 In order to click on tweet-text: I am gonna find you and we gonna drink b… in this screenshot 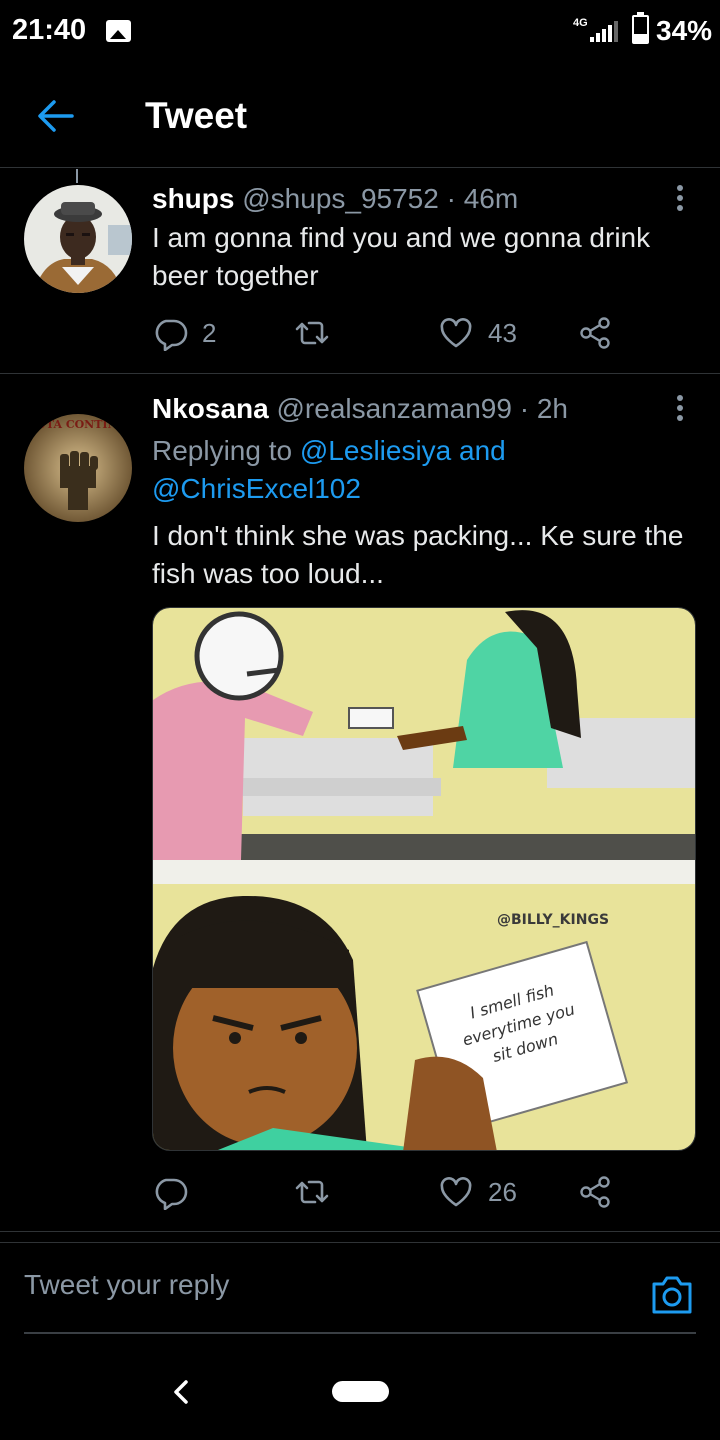, I will do `click(401, 256)`.